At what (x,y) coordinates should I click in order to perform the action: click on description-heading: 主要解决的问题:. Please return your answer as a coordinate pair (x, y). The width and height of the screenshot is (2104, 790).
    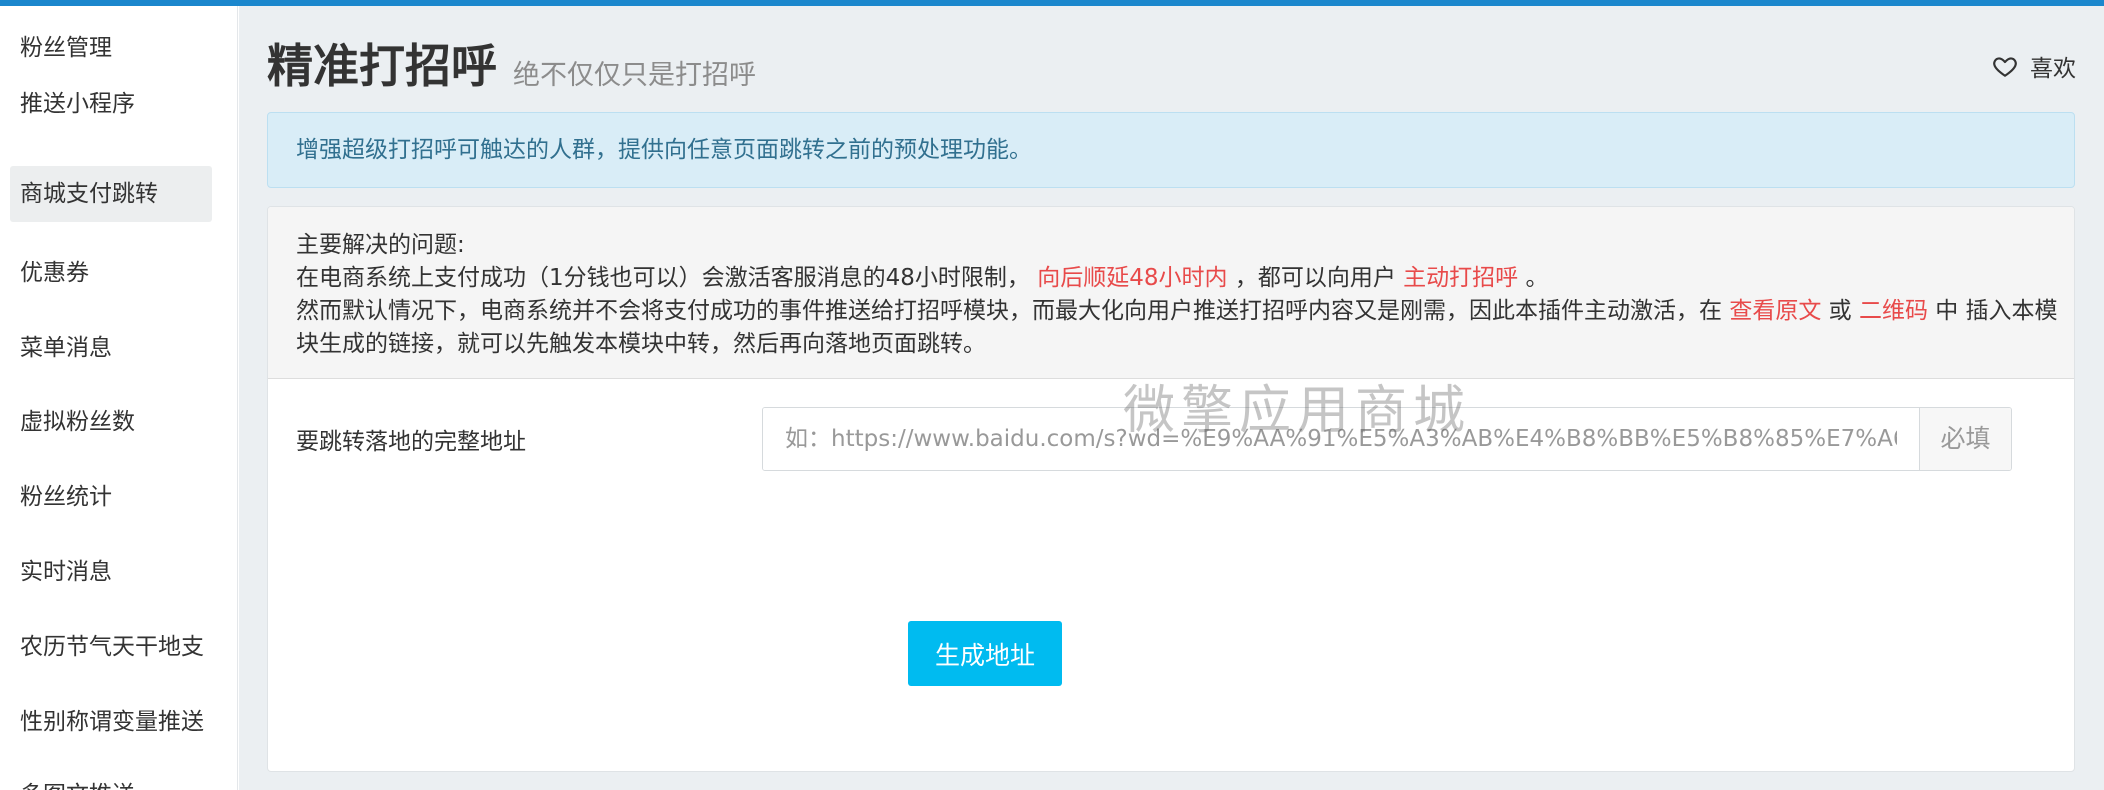
    Looking at the image, I should click on (380, 245).